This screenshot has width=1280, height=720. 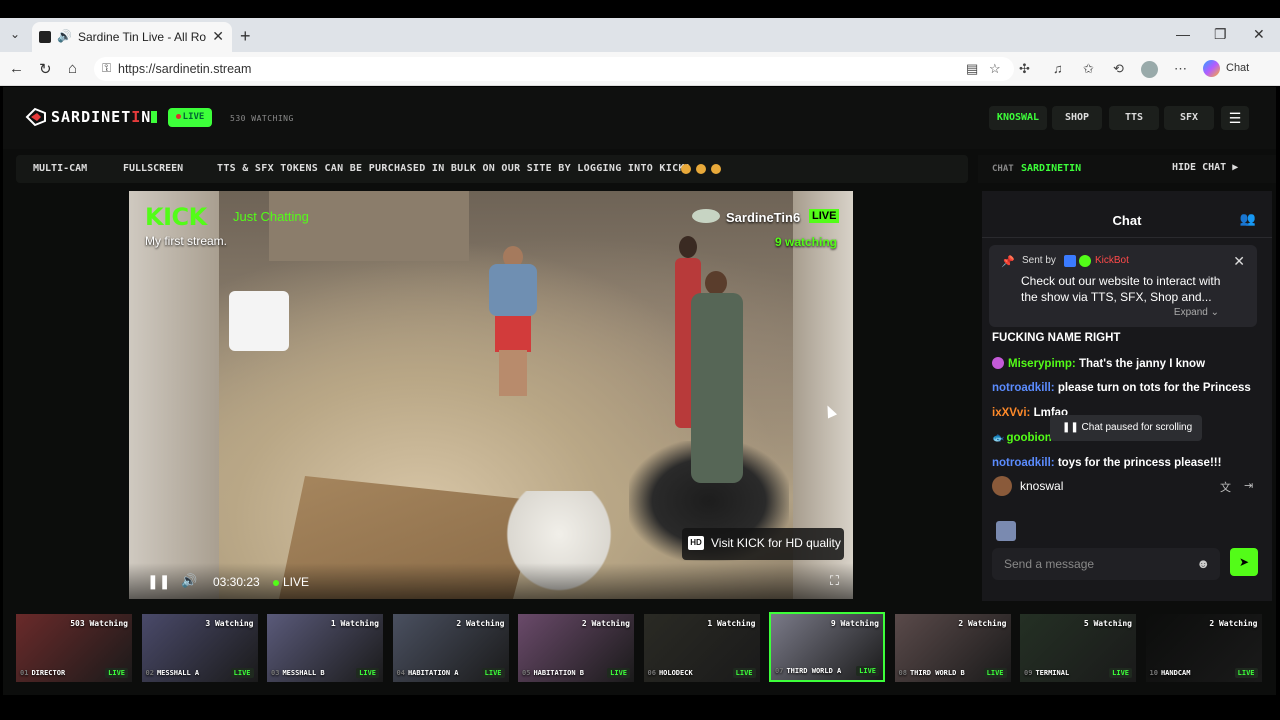 I want to click on pause-icon: ❚❚, so click(x=158, y=581).